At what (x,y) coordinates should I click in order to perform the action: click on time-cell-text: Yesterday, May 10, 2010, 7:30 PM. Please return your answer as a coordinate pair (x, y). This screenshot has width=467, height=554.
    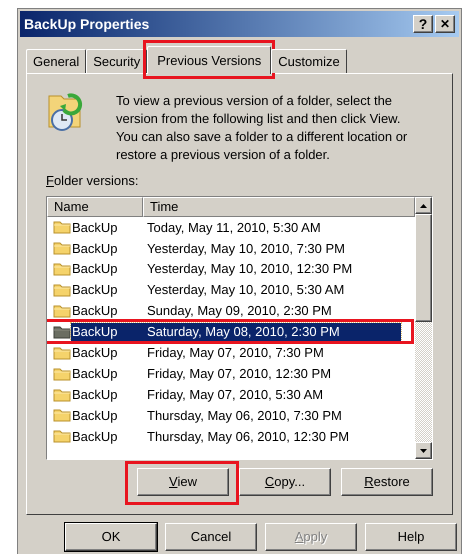
    Looking at the image, I should click on (246, 249).